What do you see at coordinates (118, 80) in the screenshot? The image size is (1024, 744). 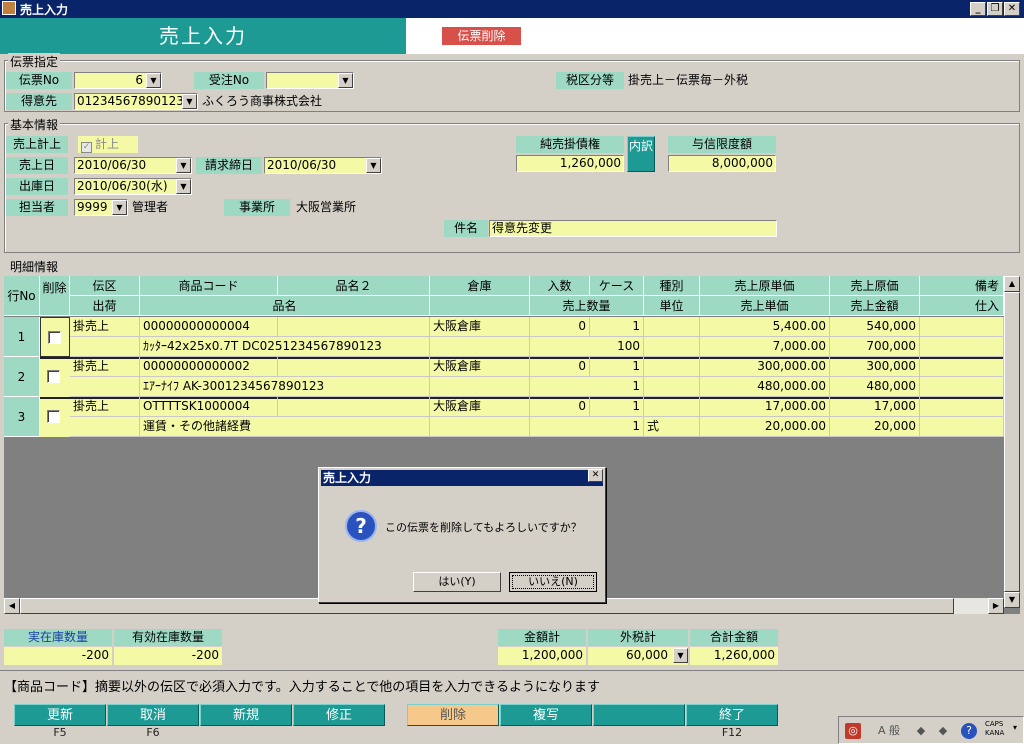 I see `slip-no-field: 6 ▼` at bounding box center [118, 80].